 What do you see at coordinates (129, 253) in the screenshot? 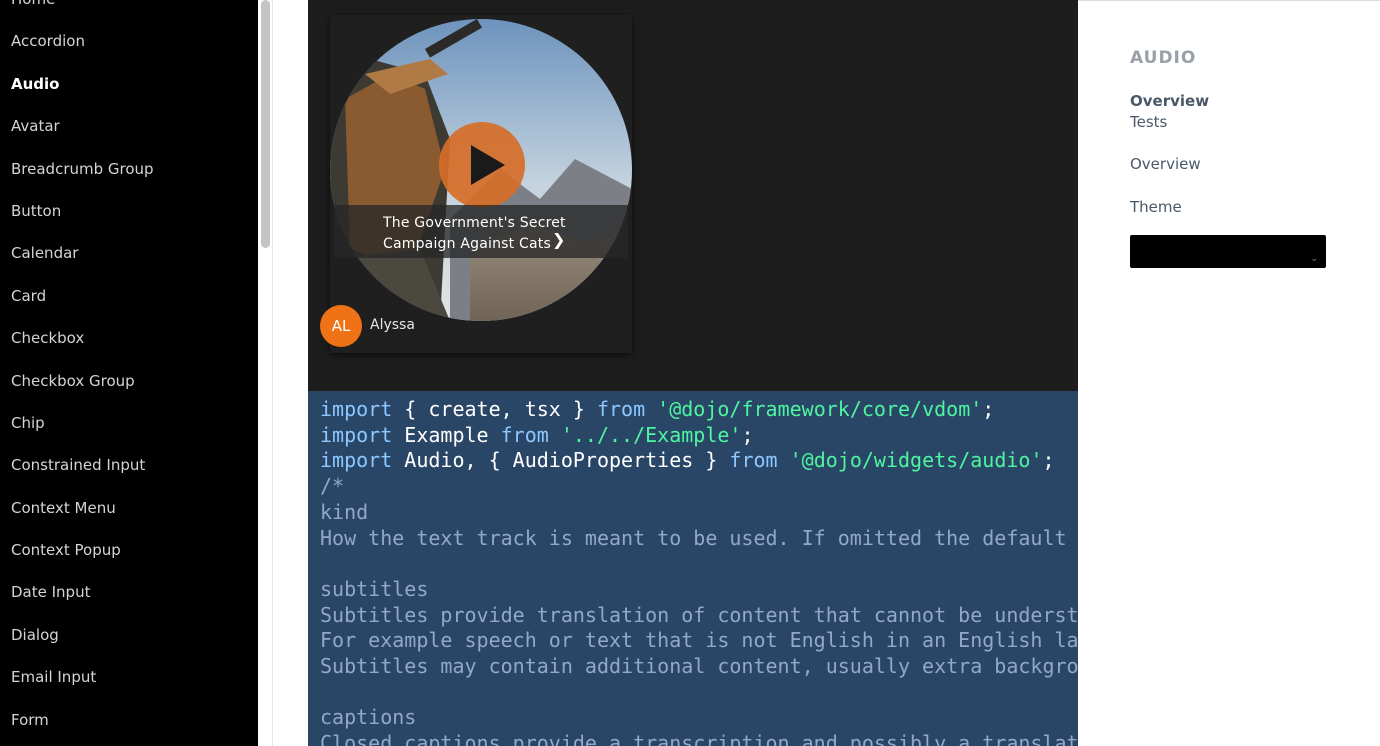
I see `sidebar-item-calendar: Calendar` at bounding box center [129, 253].